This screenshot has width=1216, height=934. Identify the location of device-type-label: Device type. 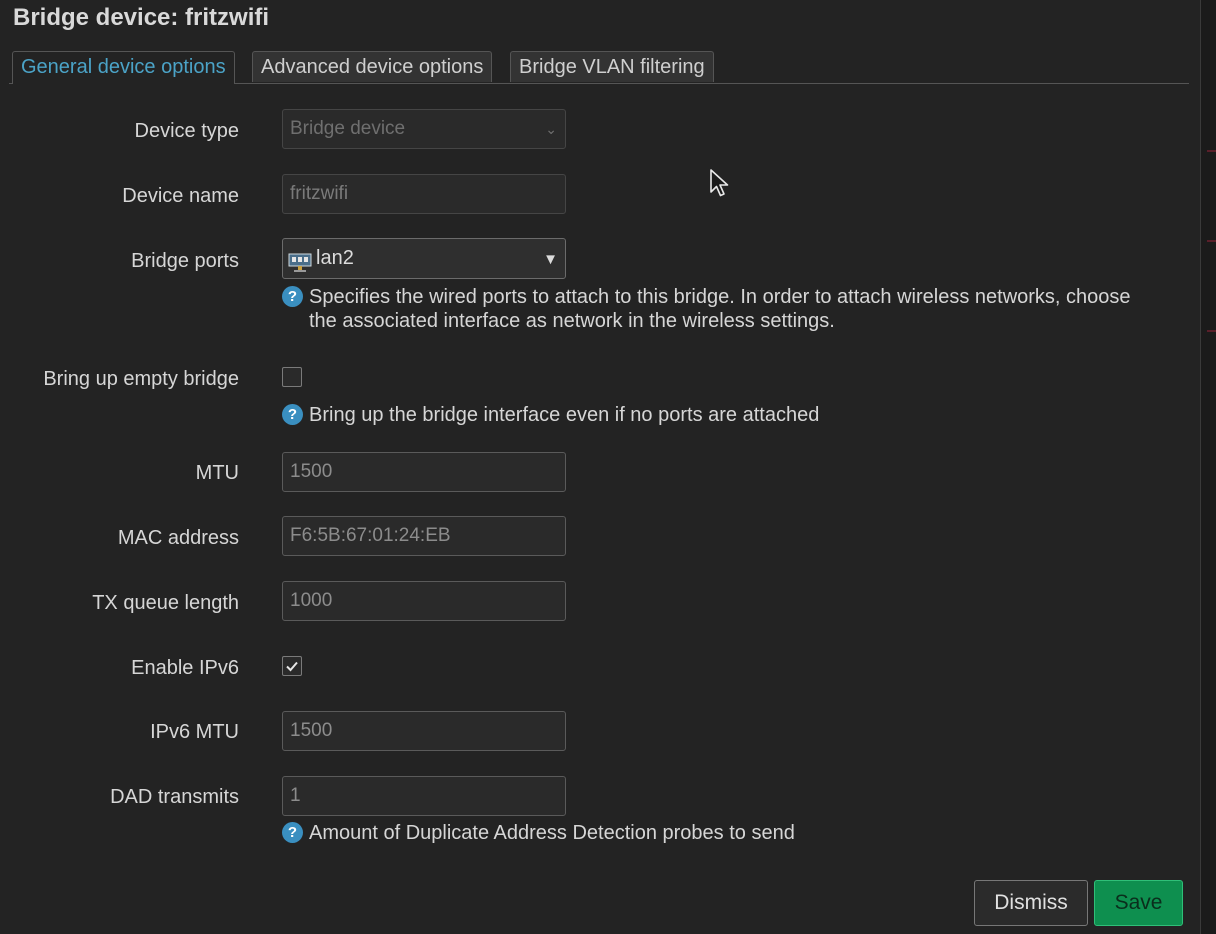
(187, 131).